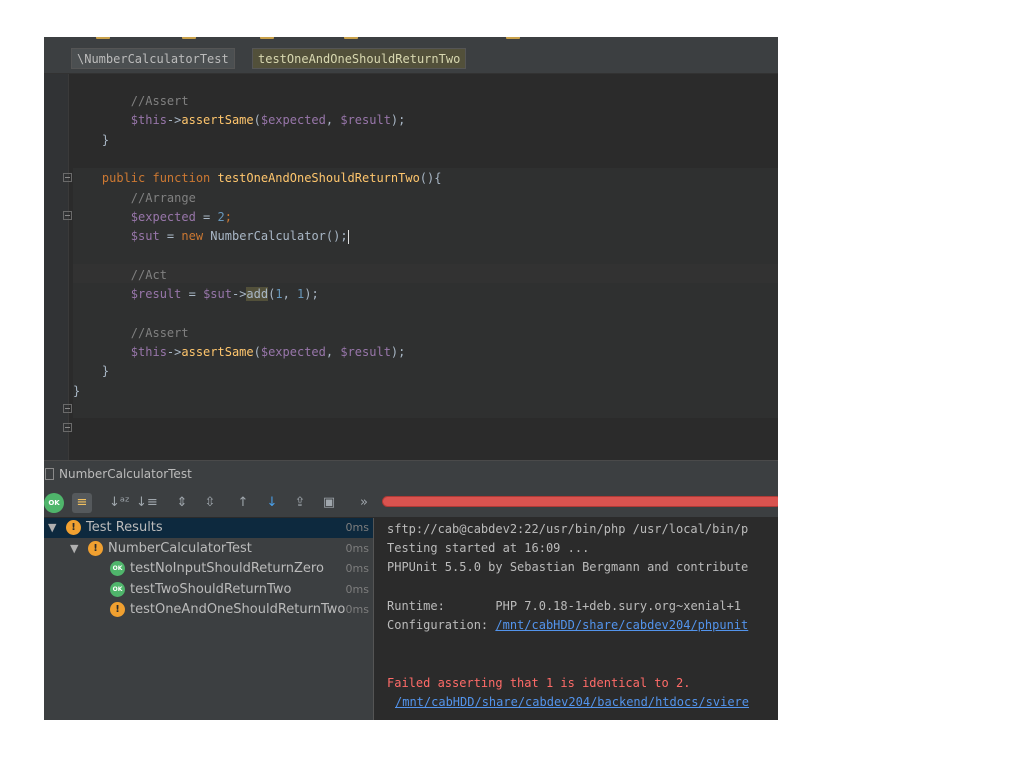  What do you see at coordinates (153, 58) in the screenshot?
I see `breadcrumb-class: \NumberCalculatorTest` at bounding box center [153, 58].